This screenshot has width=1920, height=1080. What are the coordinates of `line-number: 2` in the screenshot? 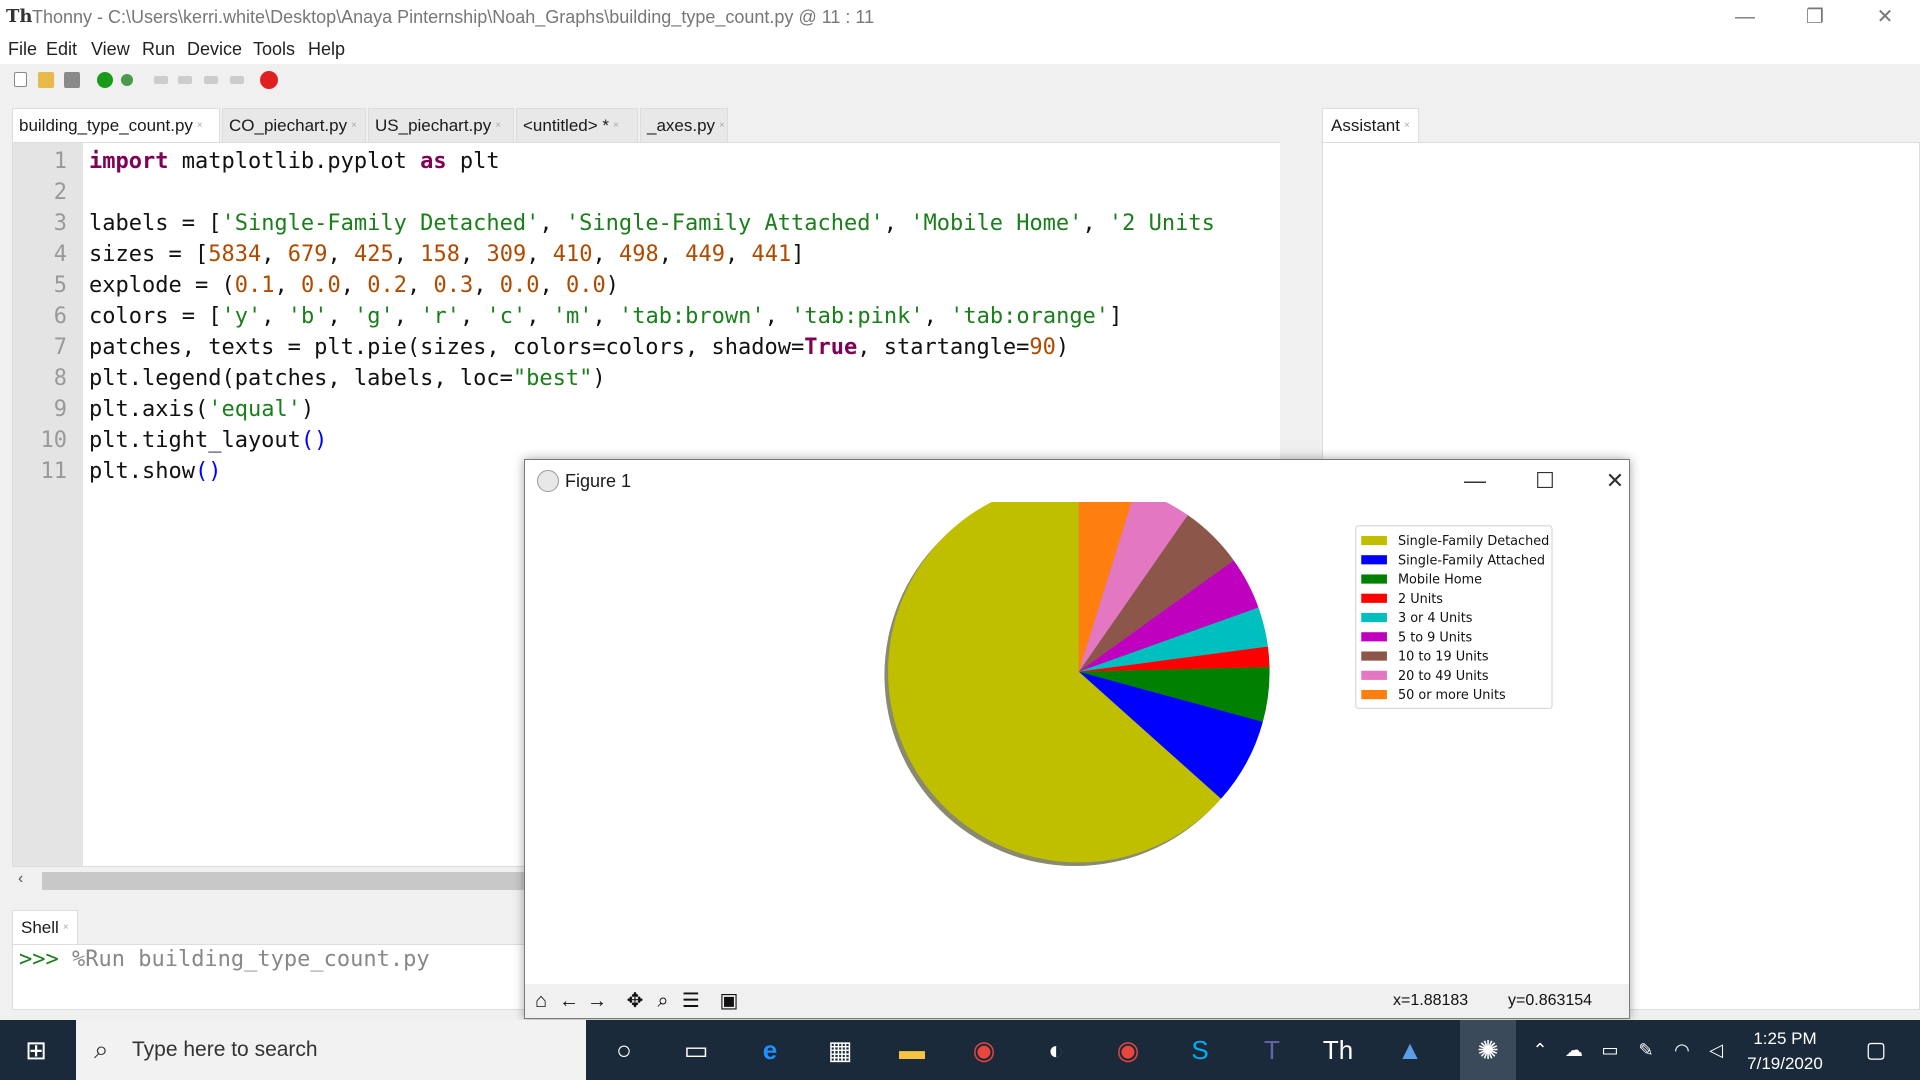 It's located at (60, 192).